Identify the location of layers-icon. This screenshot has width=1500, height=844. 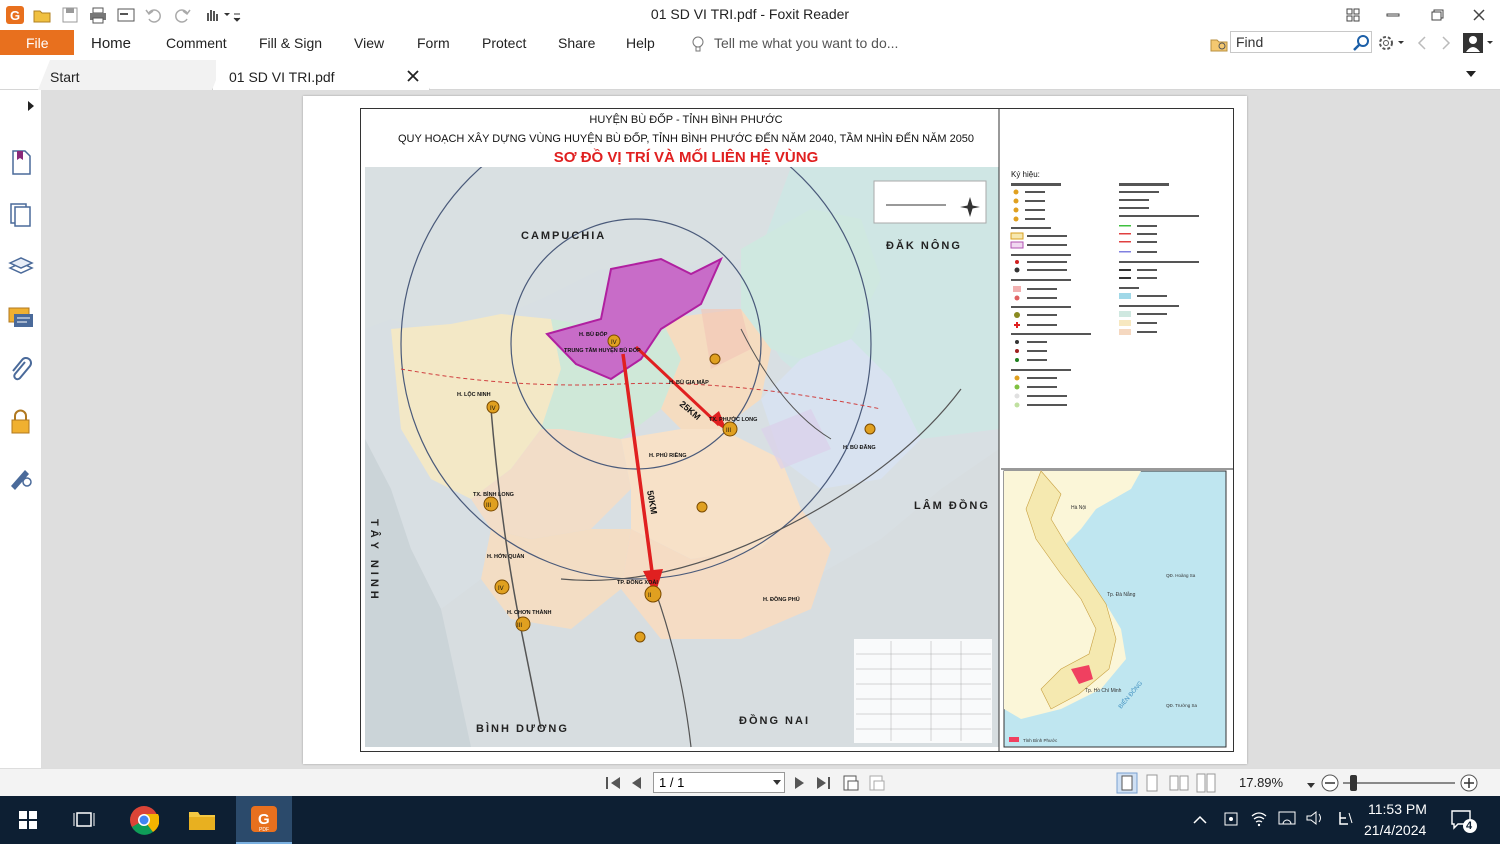
(21, 266).